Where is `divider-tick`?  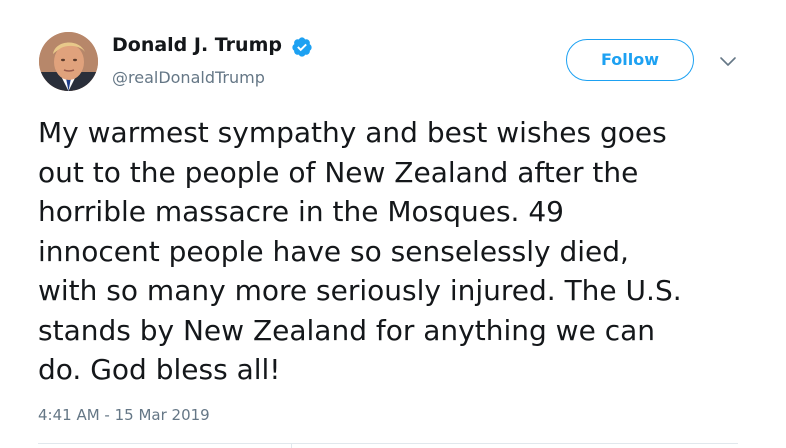 divider-tick is located at coordinates (291, 445).